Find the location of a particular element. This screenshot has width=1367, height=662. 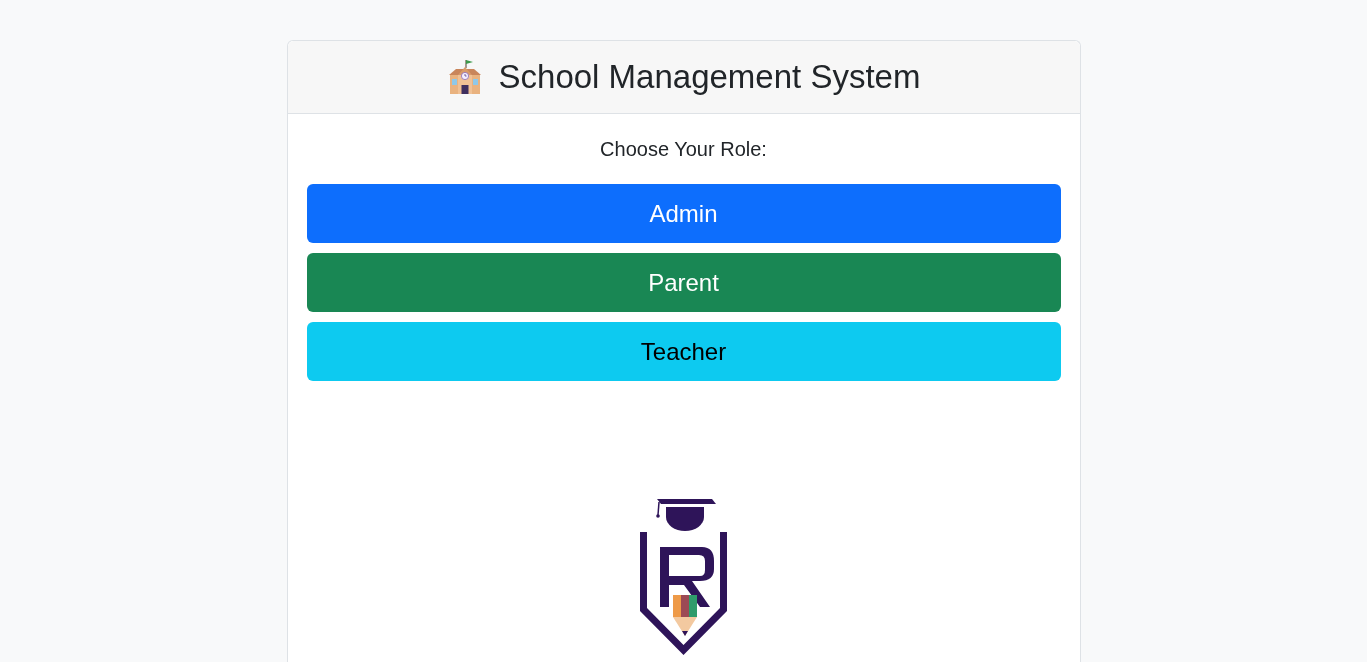

role-prompt: Choose Your Role: is located at coordinates (683, 149).